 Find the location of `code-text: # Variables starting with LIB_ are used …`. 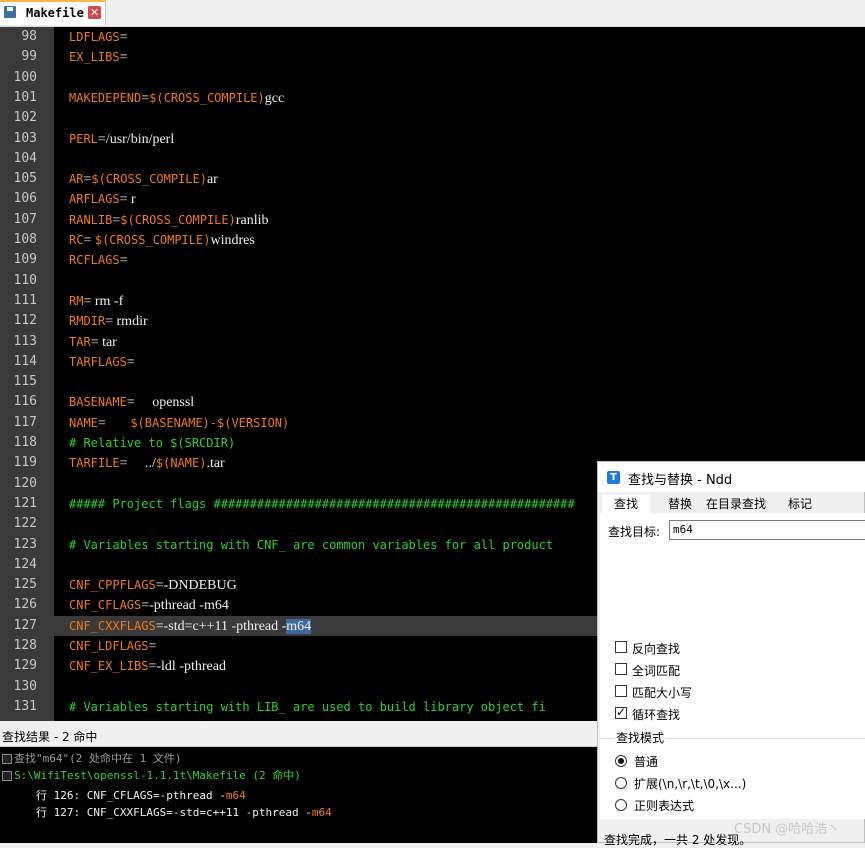

code-text: # Variables starting with LIB_ are used … is located at coordinates (307, 707).